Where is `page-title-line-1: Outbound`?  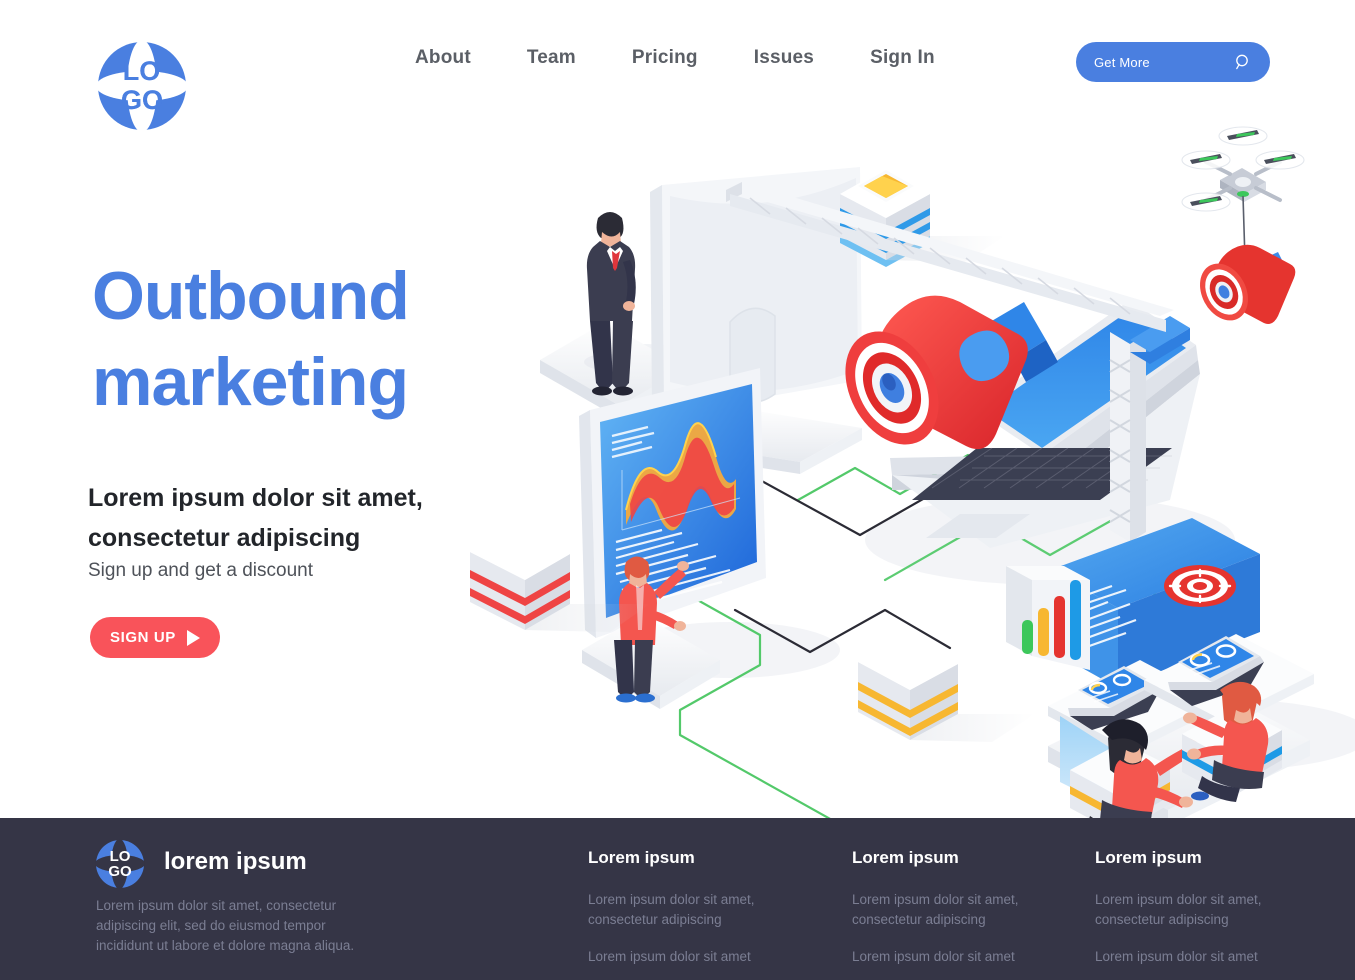 page-title-line-1: Outbound is located at coordinates (251, 296).